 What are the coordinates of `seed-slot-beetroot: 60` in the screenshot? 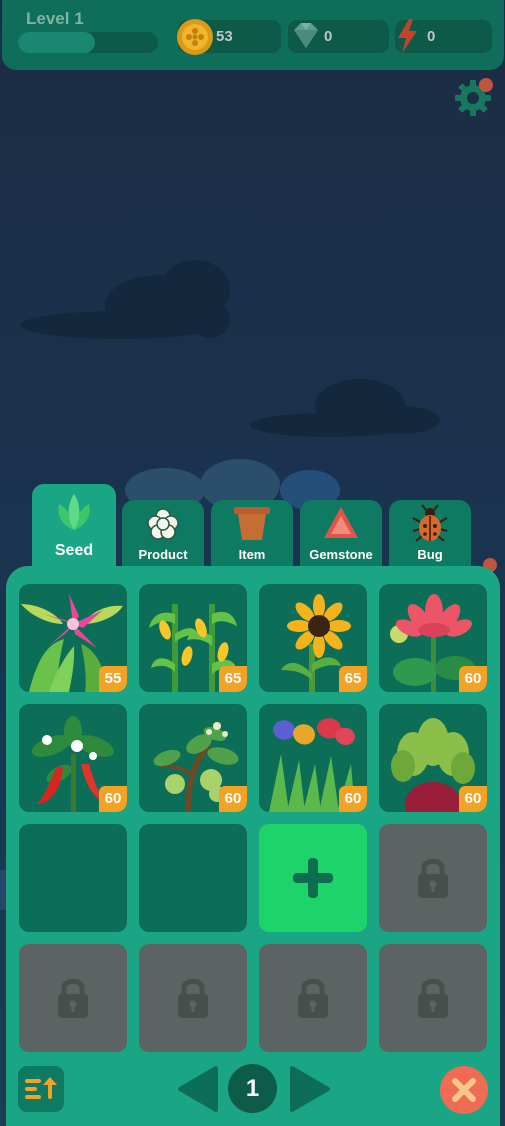 It's located at (433, 758).